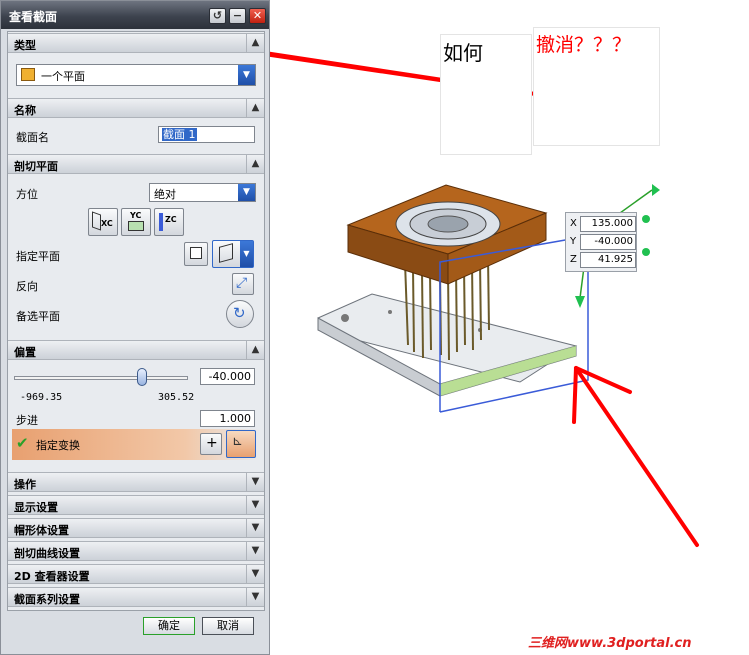 This screenshot has height=655, width=749. Describe the element at coordinates (584, 45) in the screenshot. I see `annotation-note-undo-text: 撤消？？？` at that location.